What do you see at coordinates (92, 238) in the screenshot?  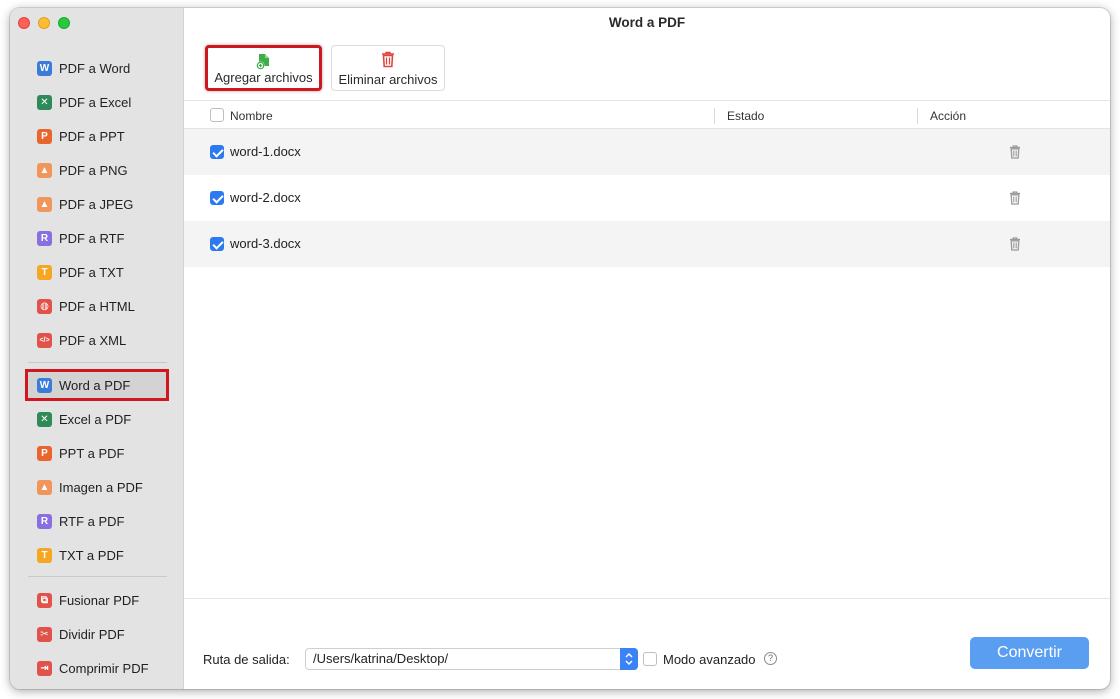 I see `sidebar-item-label: PDF a RTF` at bounding box center [92, 238].